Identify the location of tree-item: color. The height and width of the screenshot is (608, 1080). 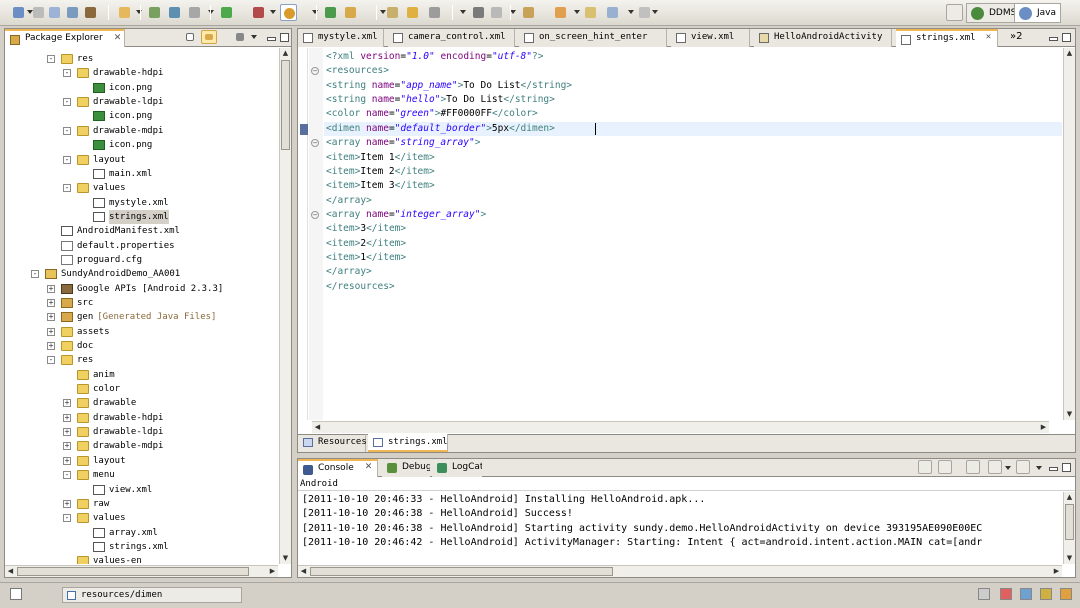
(98, 389).